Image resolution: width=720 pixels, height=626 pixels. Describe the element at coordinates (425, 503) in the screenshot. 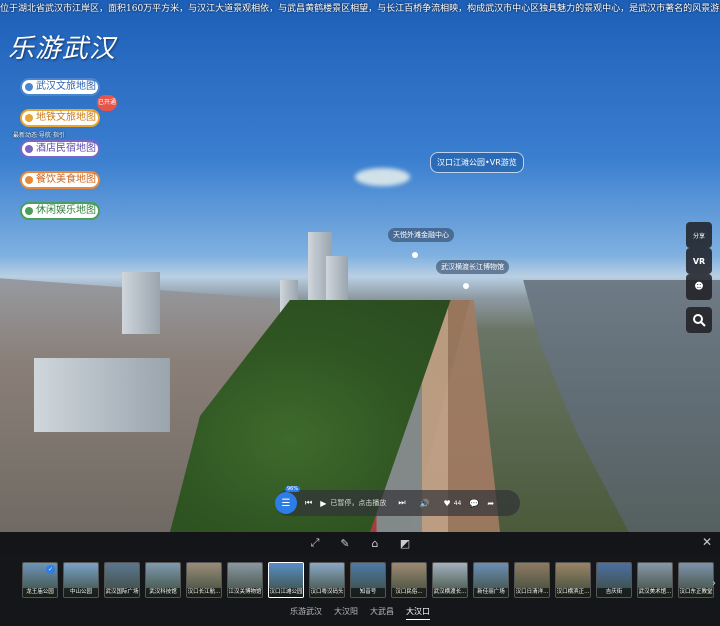

I see `volume-icon: 🔊` at that location.